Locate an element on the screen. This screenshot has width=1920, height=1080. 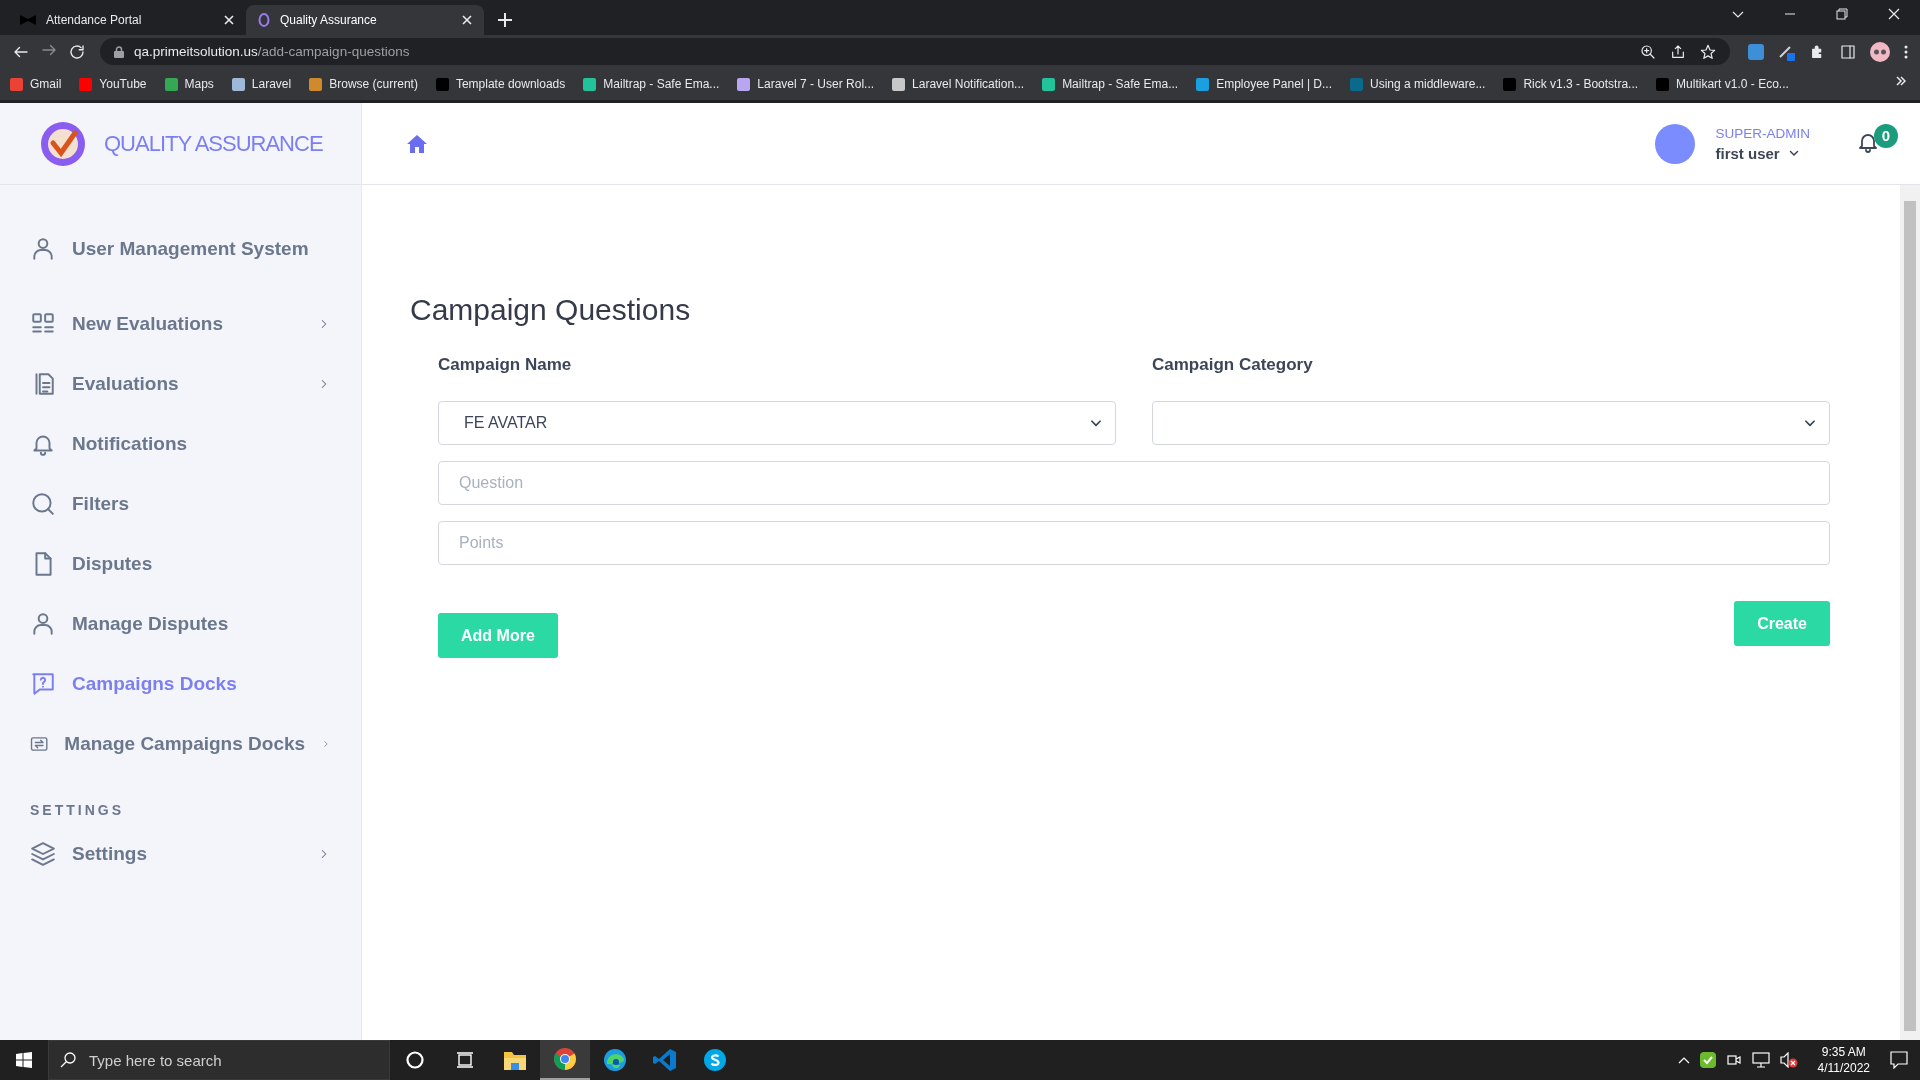
task-view-icon is located at coordinates (465, 1060).